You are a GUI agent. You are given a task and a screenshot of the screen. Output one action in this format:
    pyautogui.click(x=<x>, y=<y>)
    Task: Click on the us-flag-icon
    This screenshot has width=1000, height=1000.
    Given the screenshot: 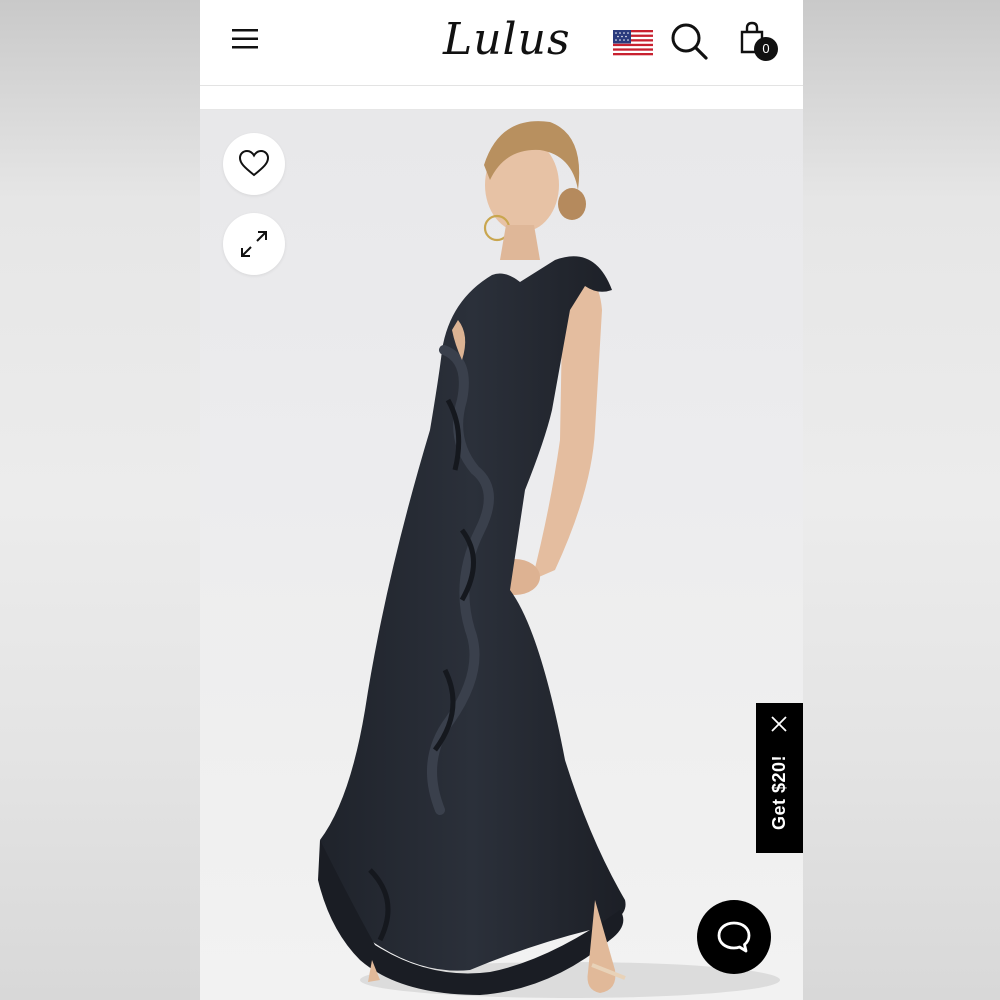 What is the action you would take?
    pyautogui.click(x=633, y=44)
    